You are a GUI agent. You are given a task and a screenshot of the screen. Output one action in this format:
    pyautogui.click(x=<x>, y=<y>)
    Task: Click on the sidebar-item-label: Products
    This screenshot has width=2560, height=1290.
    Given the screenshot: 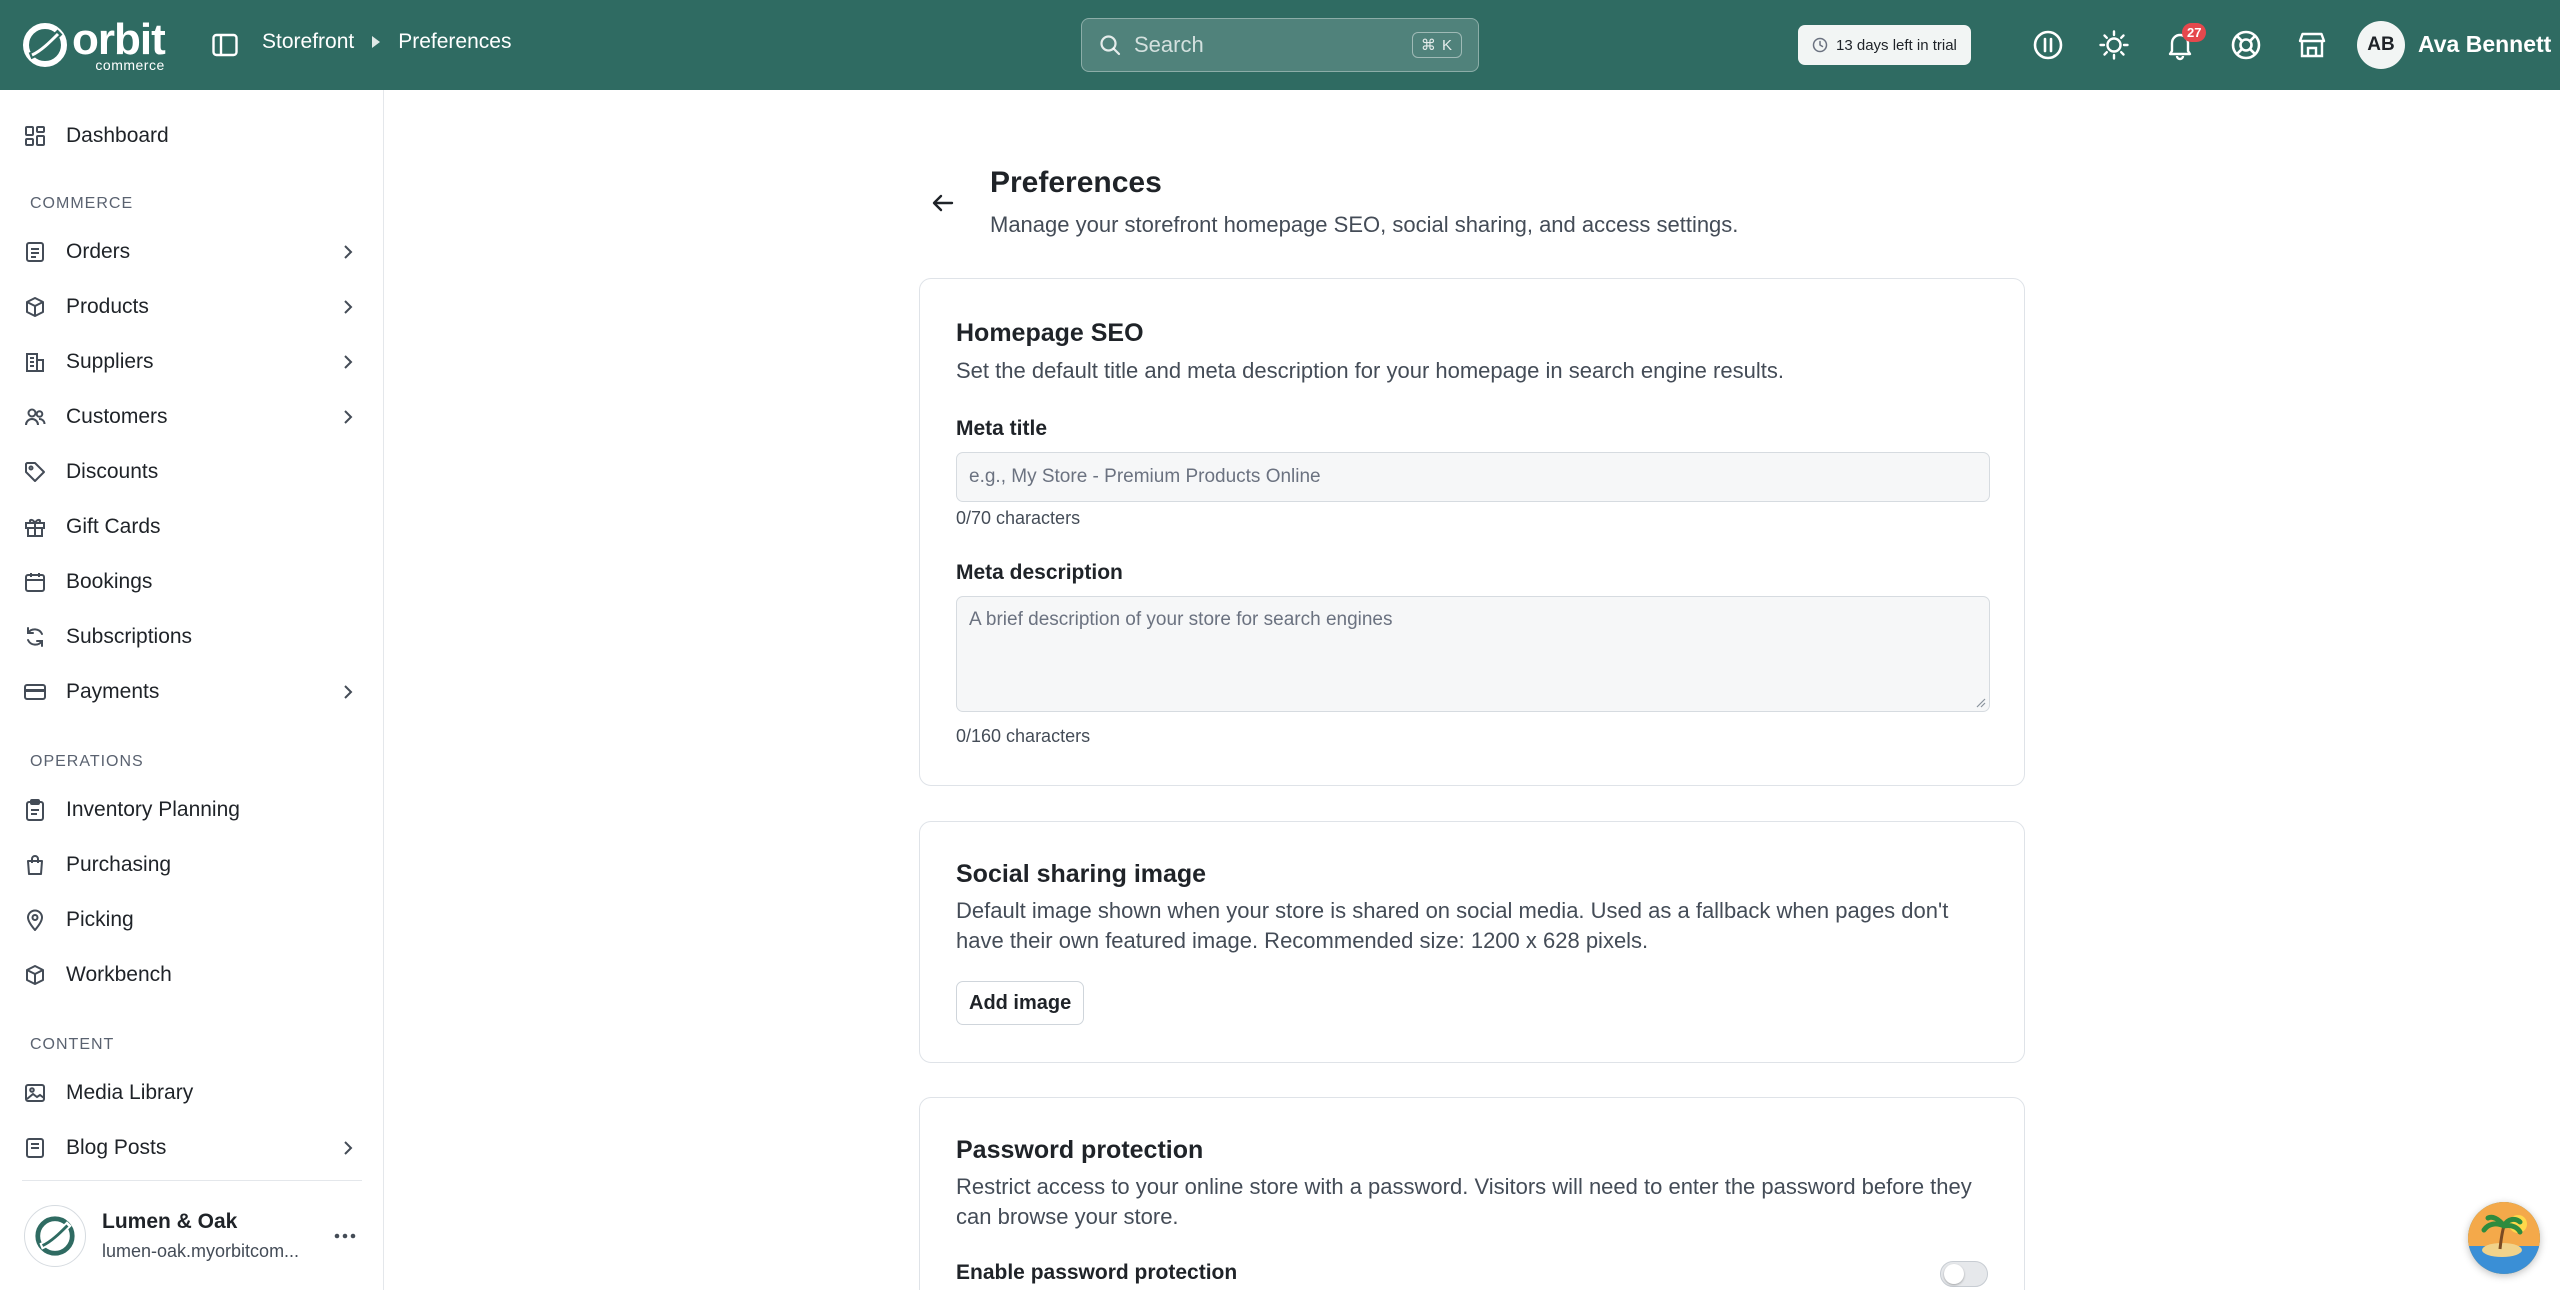 What is the action you would take?
    pyautogui.click(x=107, y=306)
    